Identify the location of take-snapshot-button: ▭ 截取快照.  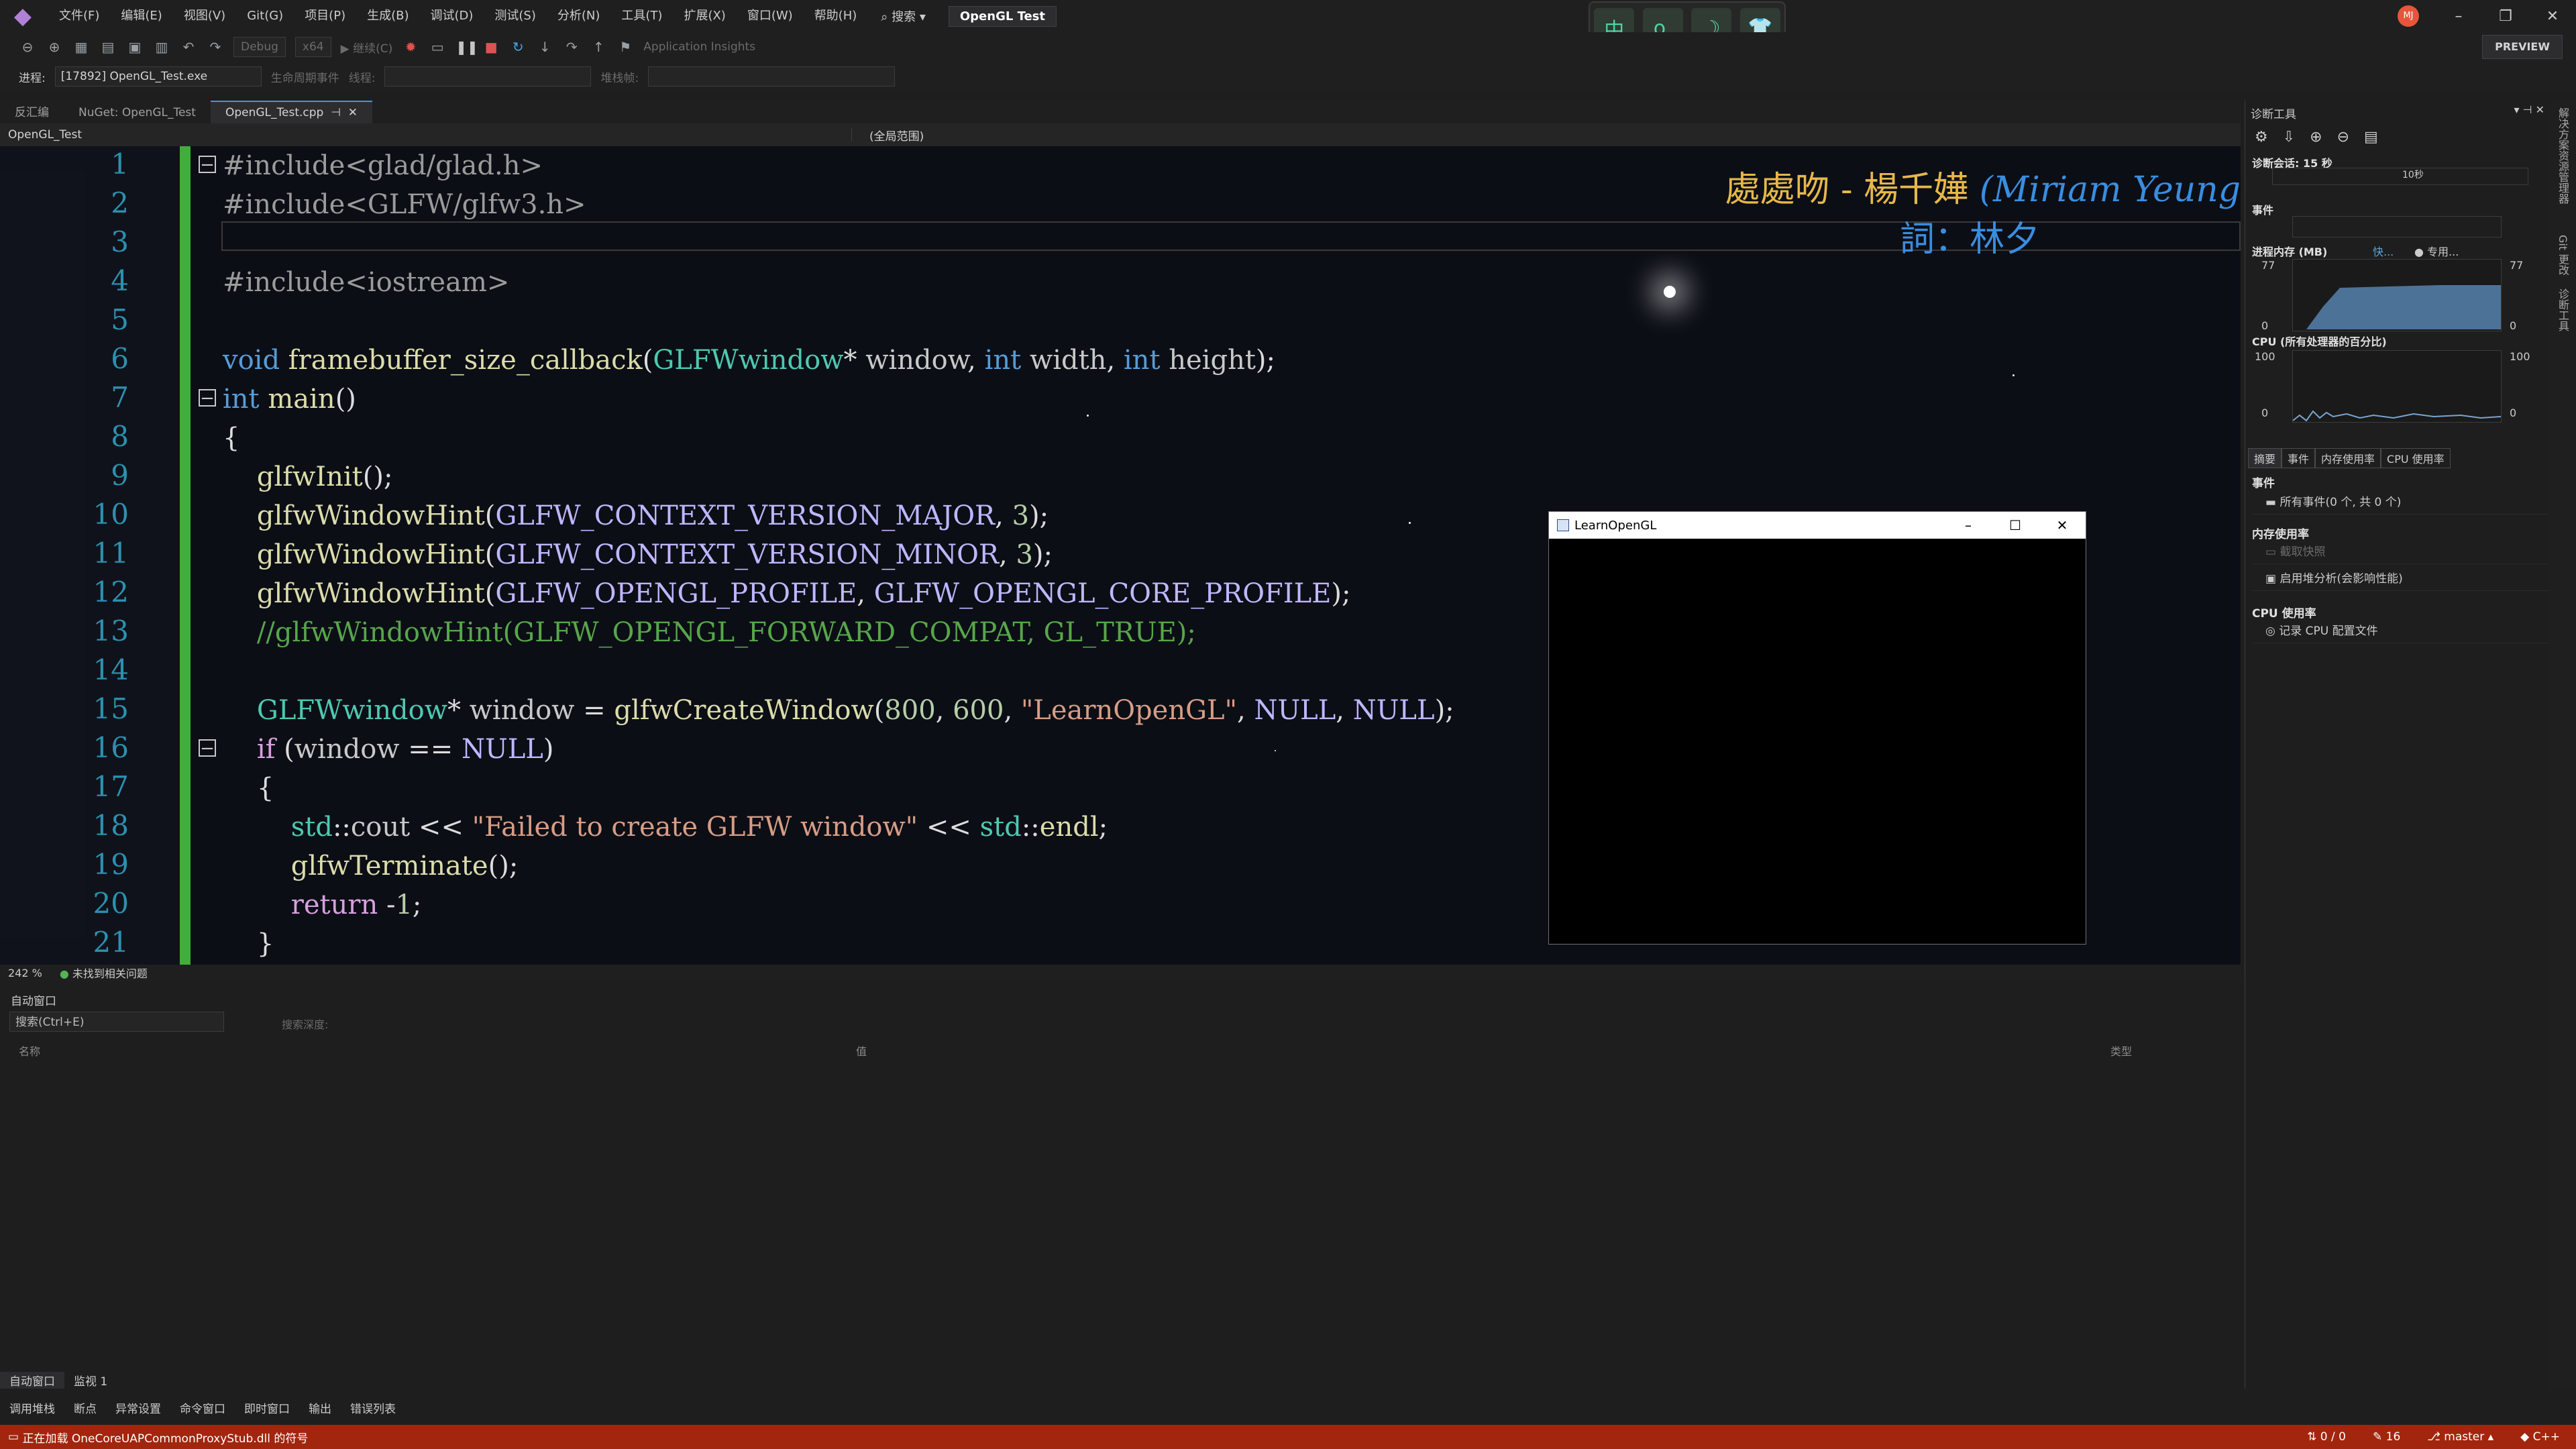
(2404, 552).